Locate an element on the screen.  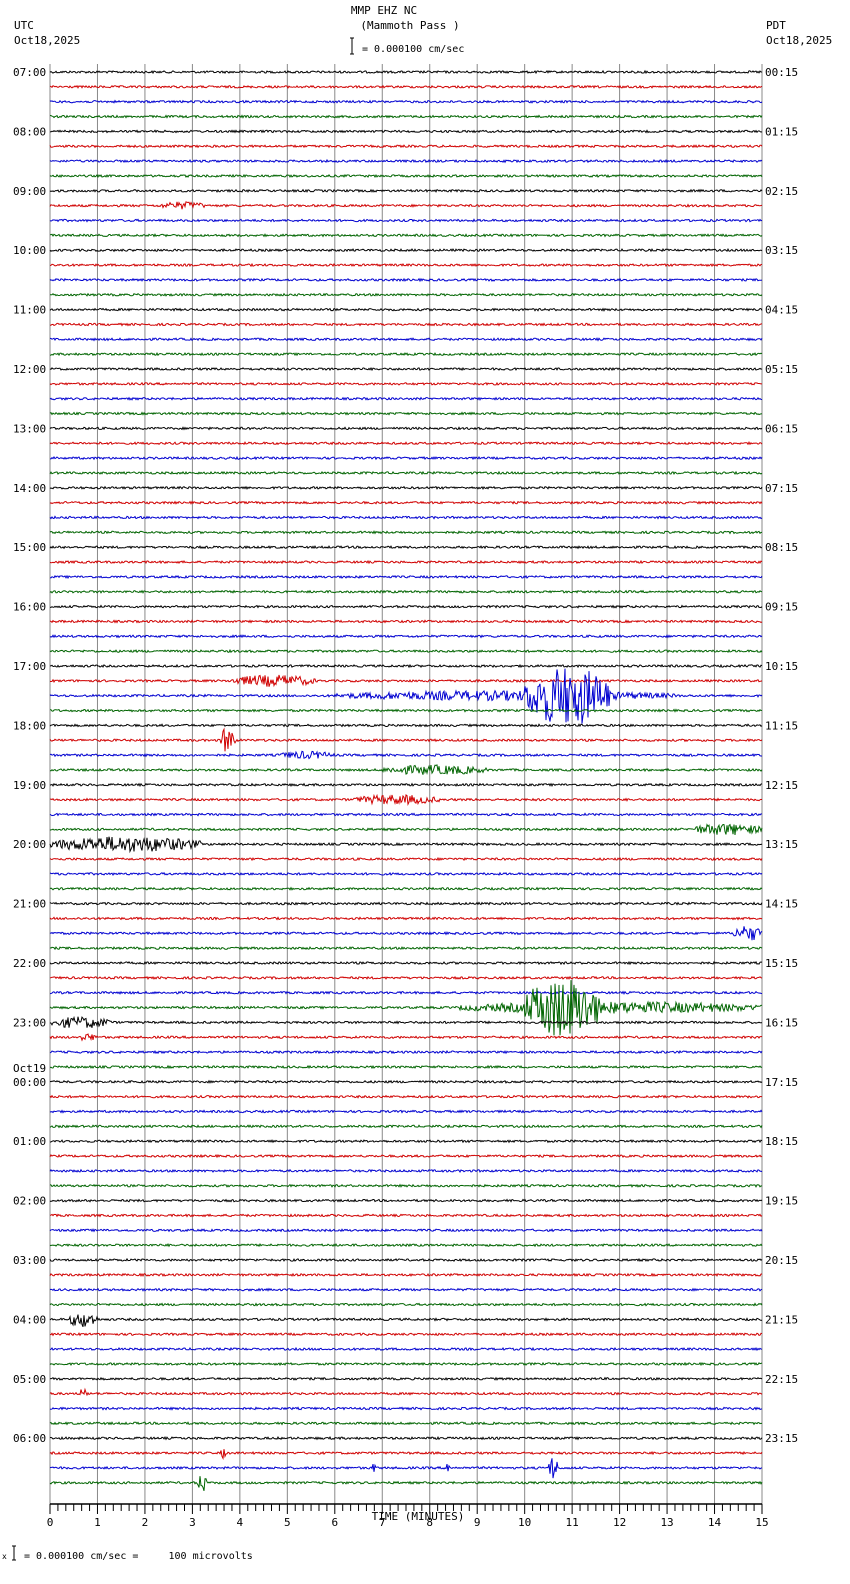
pdt-hour-label: 04:15 is located at coordinates (781, 310).